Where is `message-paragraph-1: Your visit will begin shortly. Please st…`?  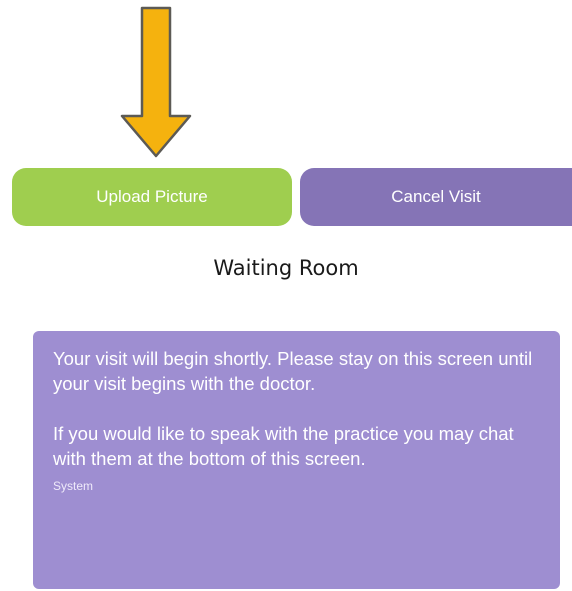 message-paragraph-1: Your visit will begin shortly. Please st… is located at coordinates (293, 371).